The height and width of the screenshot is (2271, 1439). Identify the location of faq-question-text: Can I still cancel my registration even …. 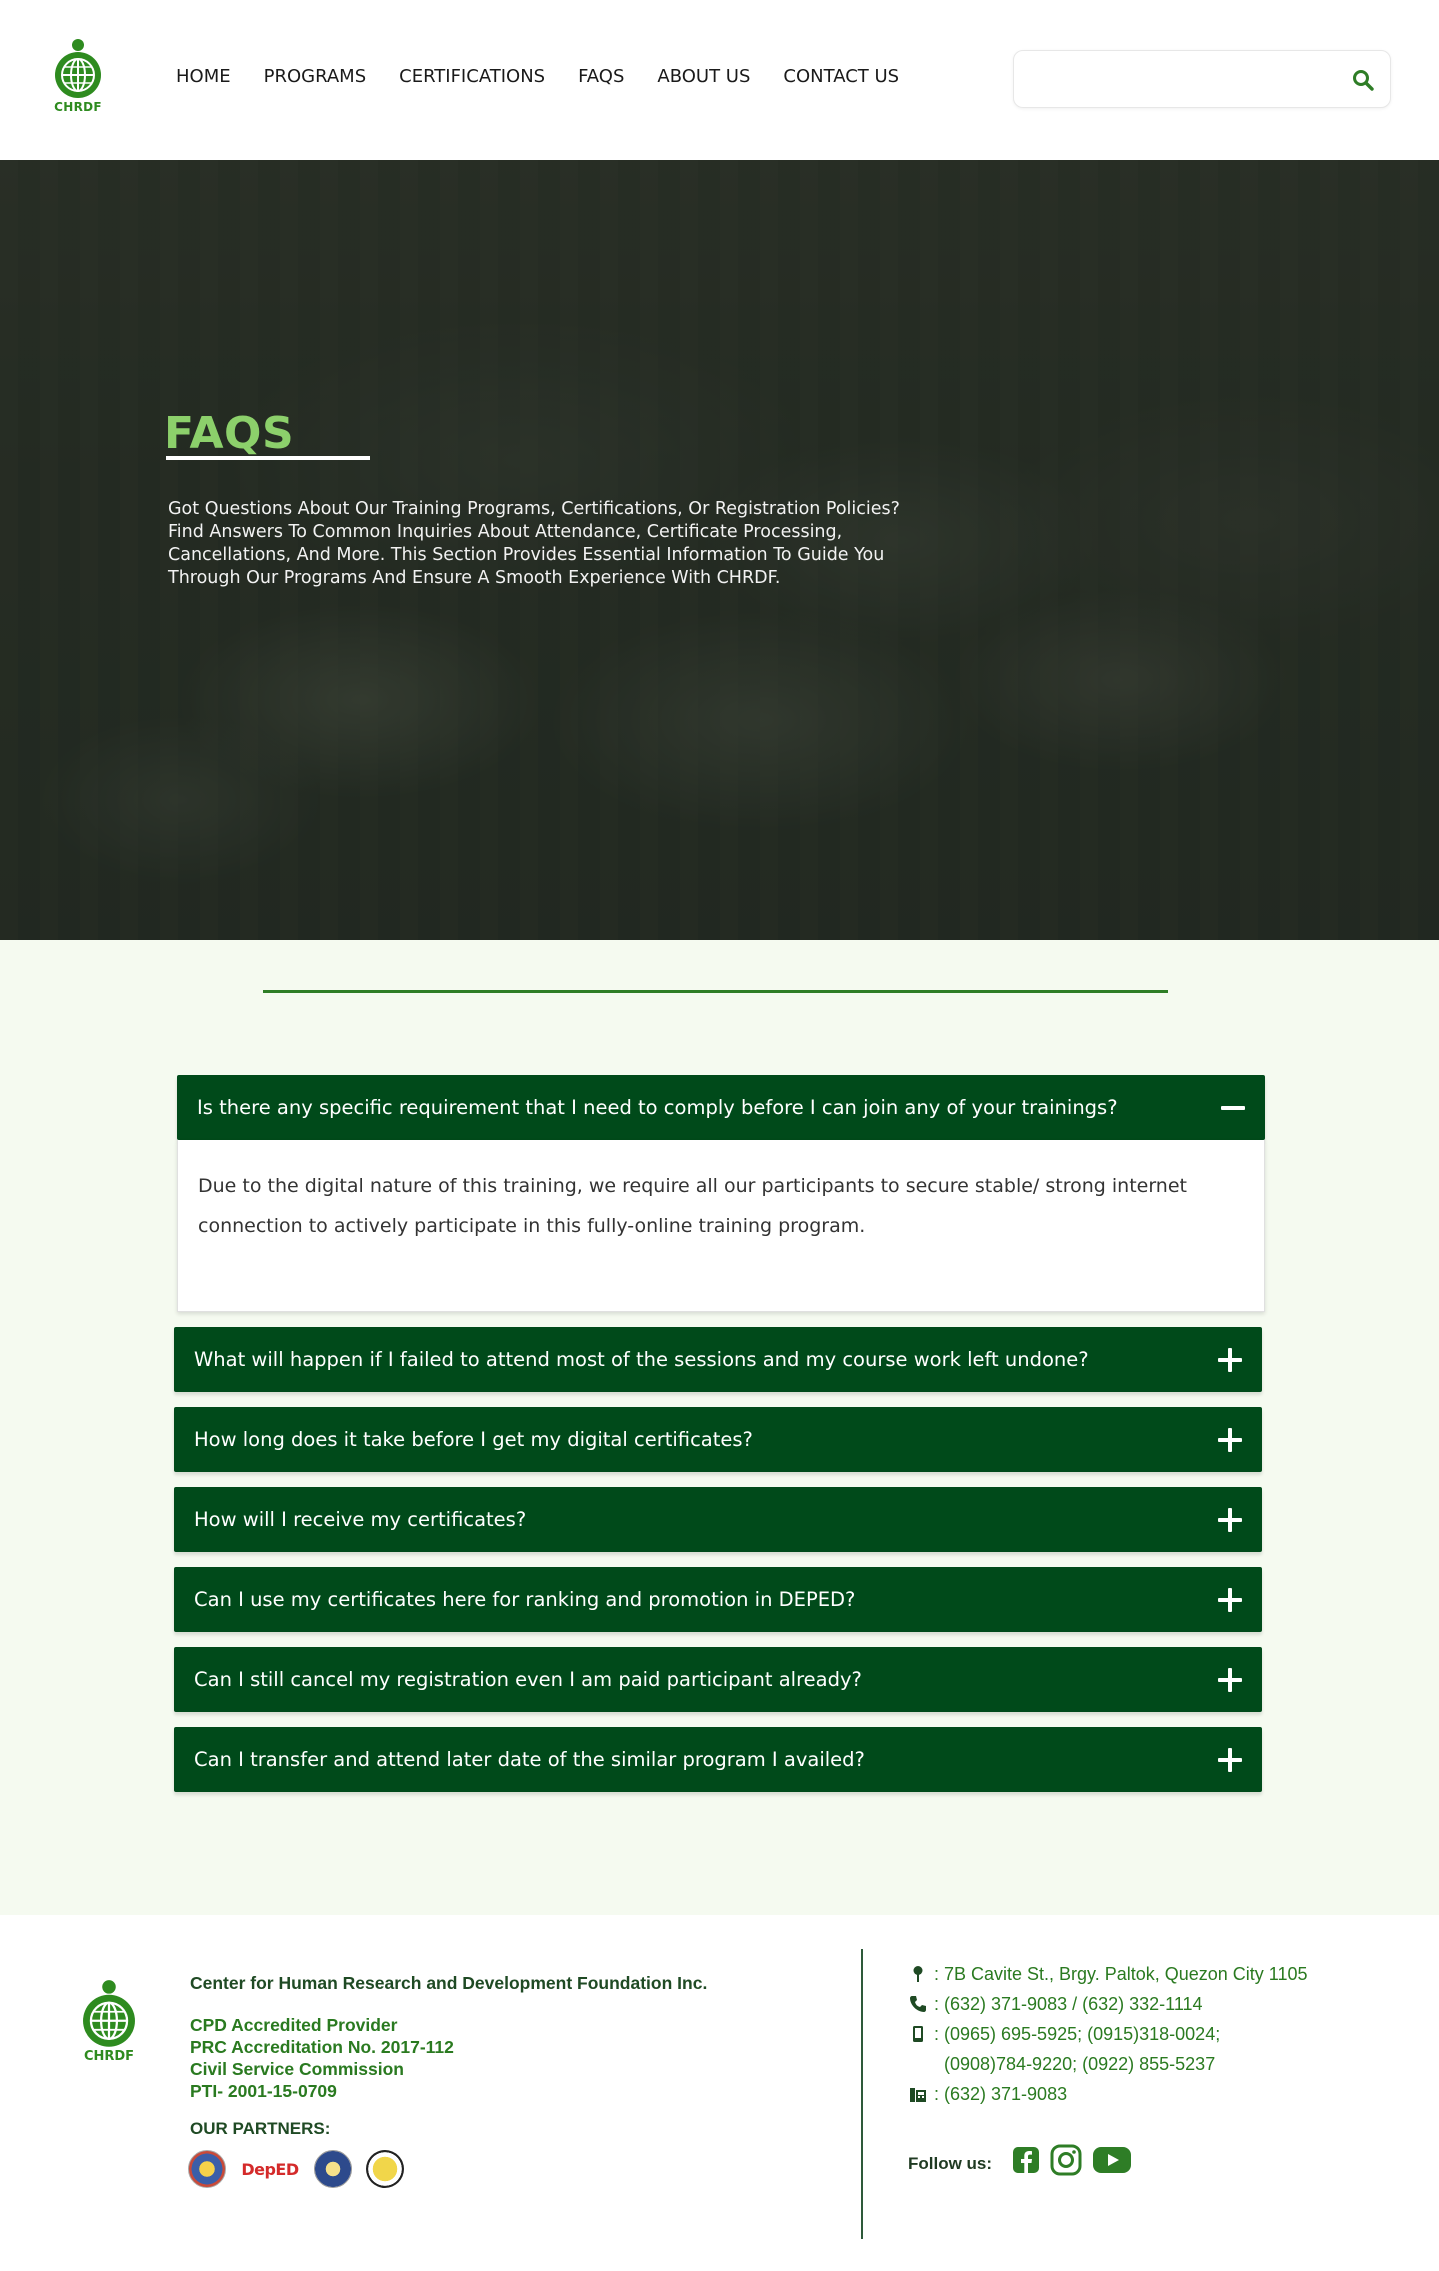
(528, 1679).